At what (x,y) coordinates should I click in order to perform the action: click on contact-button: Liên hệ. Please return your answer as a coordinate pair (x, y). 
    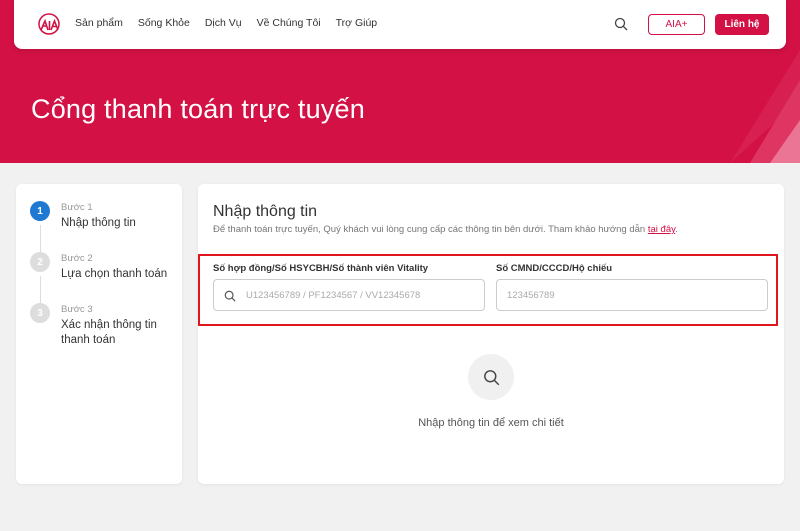
    Looking at the image, I should click on (742, 24).